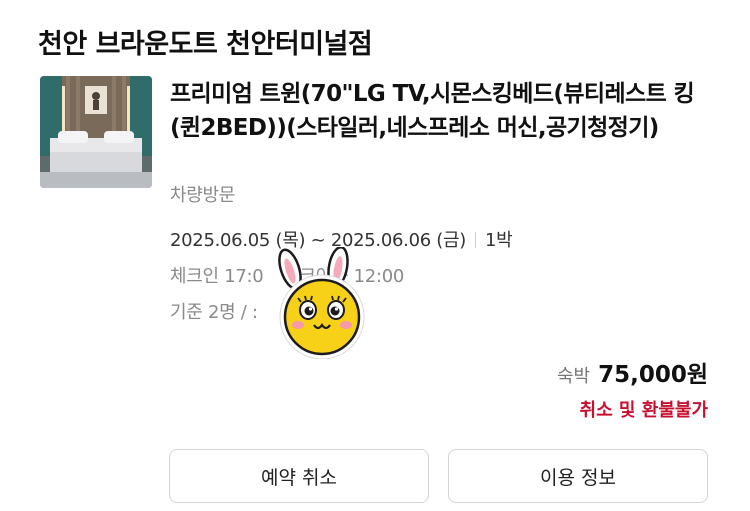 The width and height of the screenshot is (750, 511). What do you see at coordinates (499, 240) in the screenshot?
I see `nights-count: 1박` at bounding box center [499, 240].